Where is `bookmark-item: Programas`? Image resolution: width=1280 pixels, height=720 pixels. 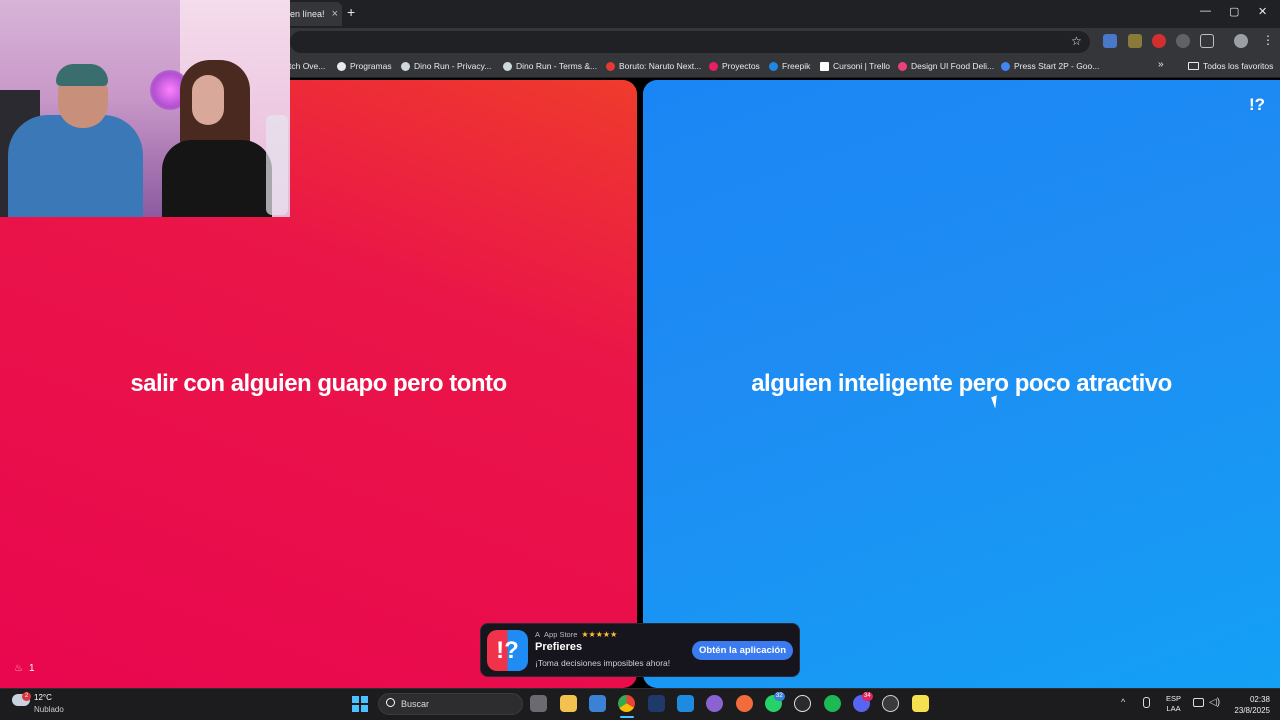
bookmark-item: Programas is located at coordinates (364, 66).